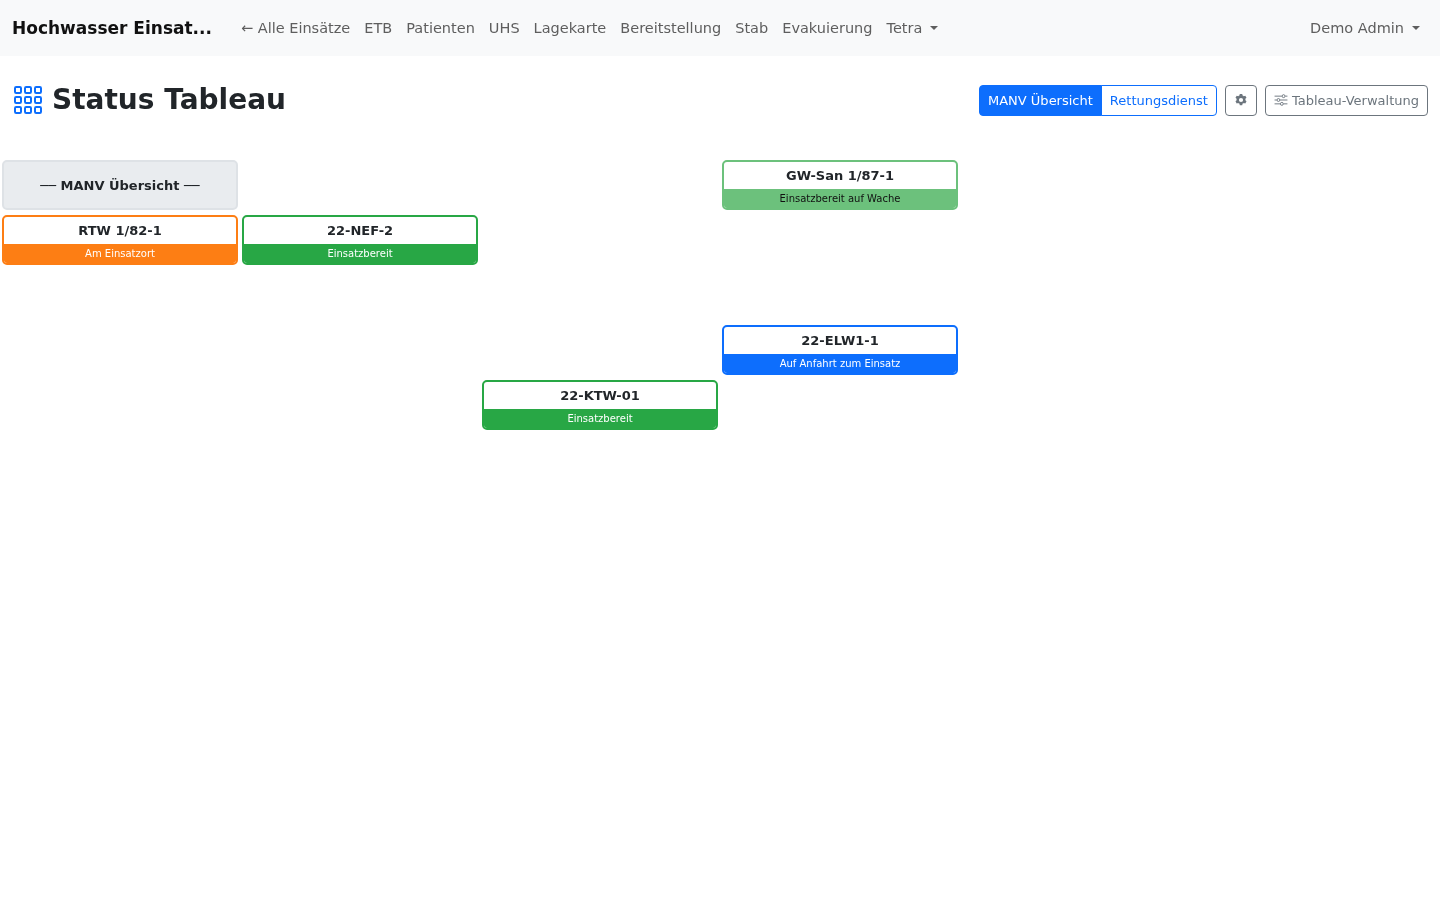  I want to click on nav-link: Bereitstellung, so click(671, 28).